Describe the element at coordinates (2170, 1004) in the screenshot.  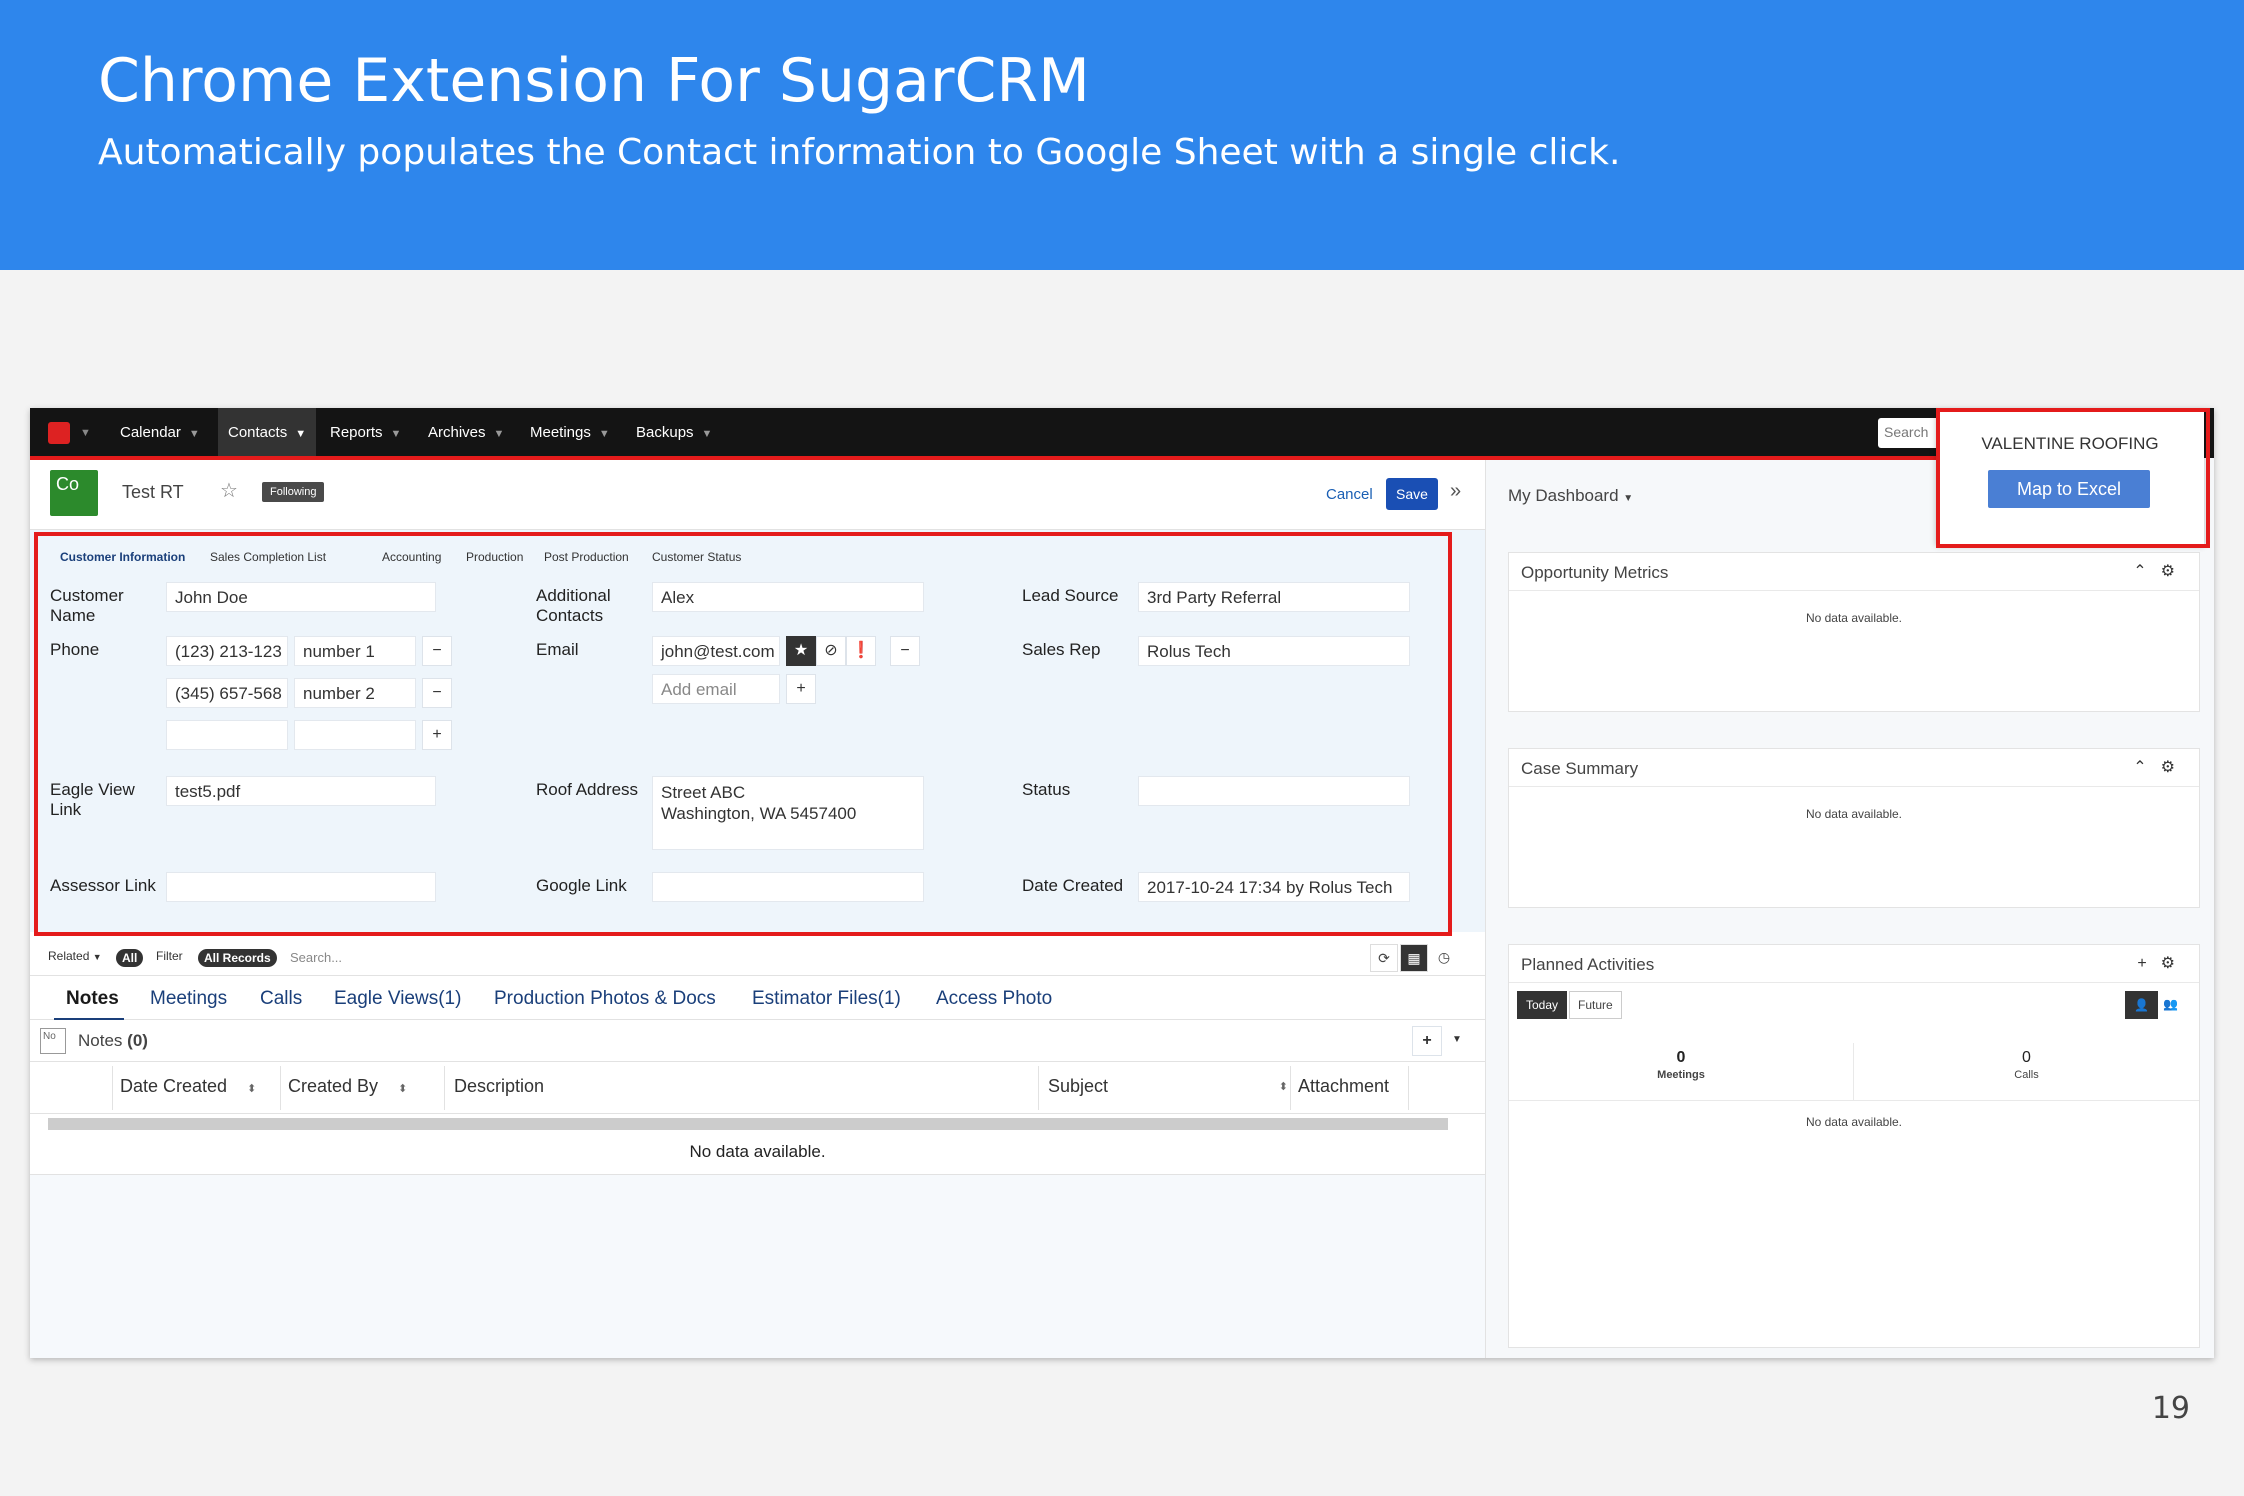
I see `group-icon: 👥` at that location.